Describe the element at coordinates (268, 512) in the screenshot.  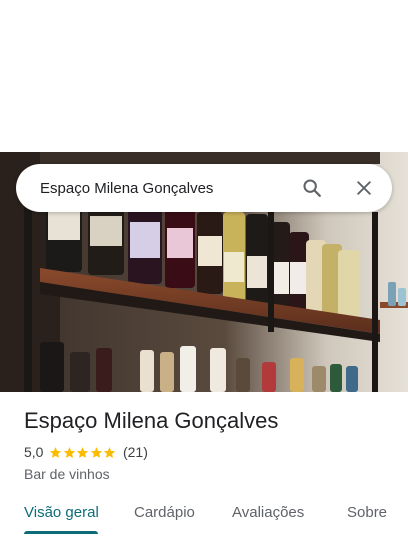
I see `tab-reviews: Avaliações` at that location.